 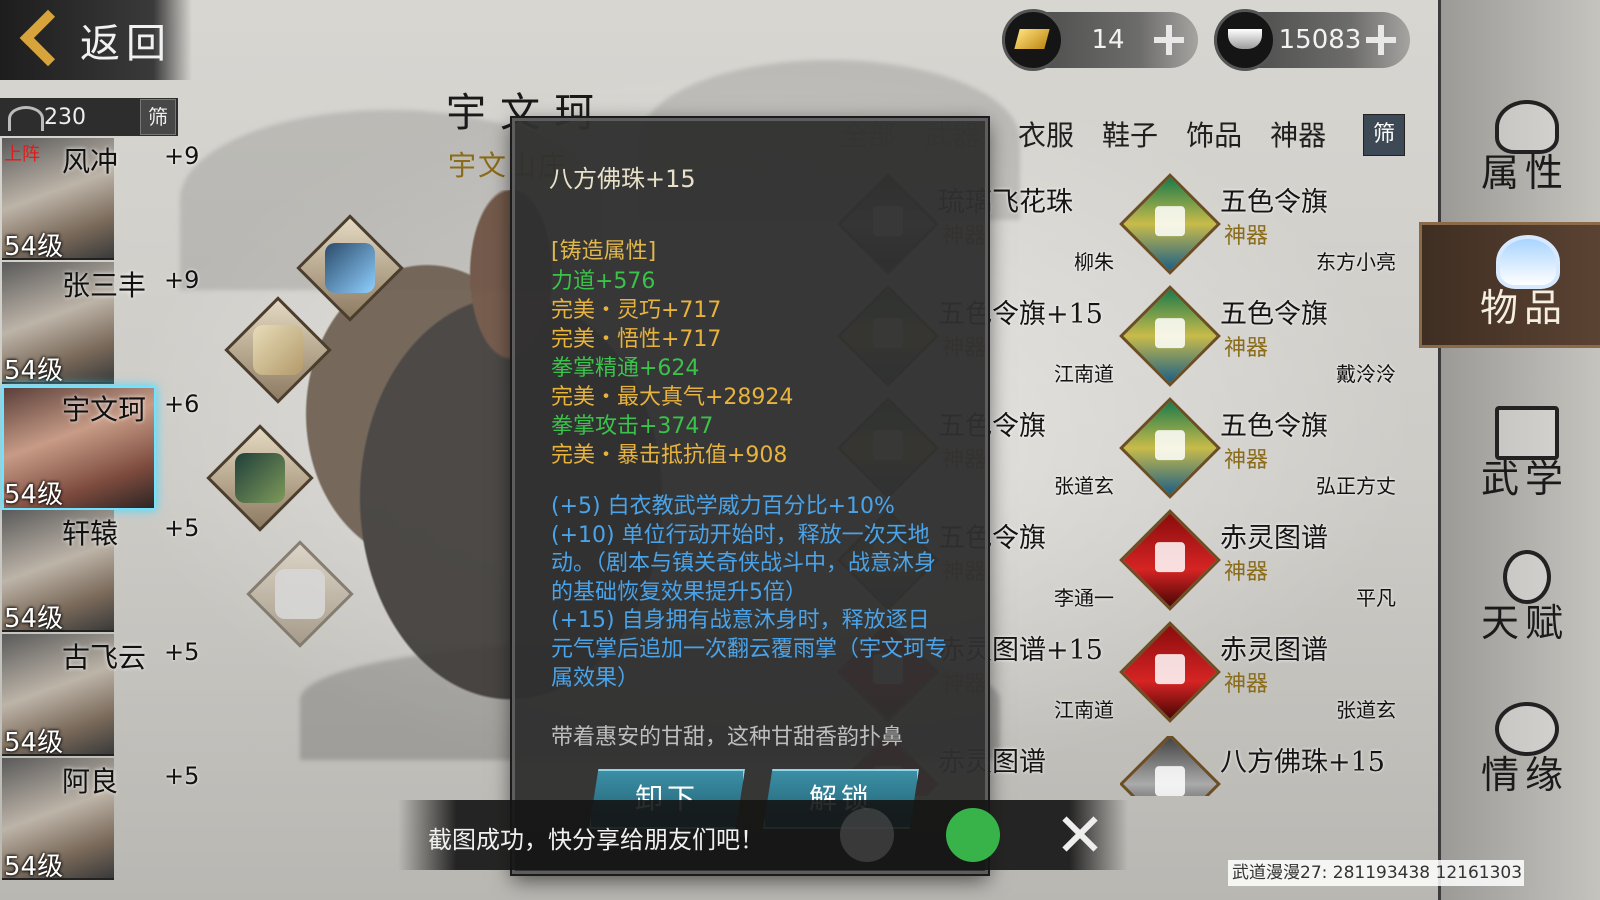 What do you see at coordinates (867, 835) in the screenshot?
I see `wechat-icon` at bounding box center [867, 835].